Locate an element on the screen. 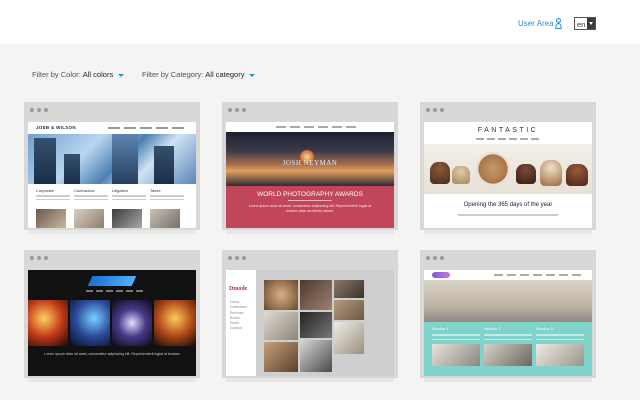 The width and height of the screenshot is (640, 400). template-title: JOSH NEYMAN is located at coordinates (310, 163).